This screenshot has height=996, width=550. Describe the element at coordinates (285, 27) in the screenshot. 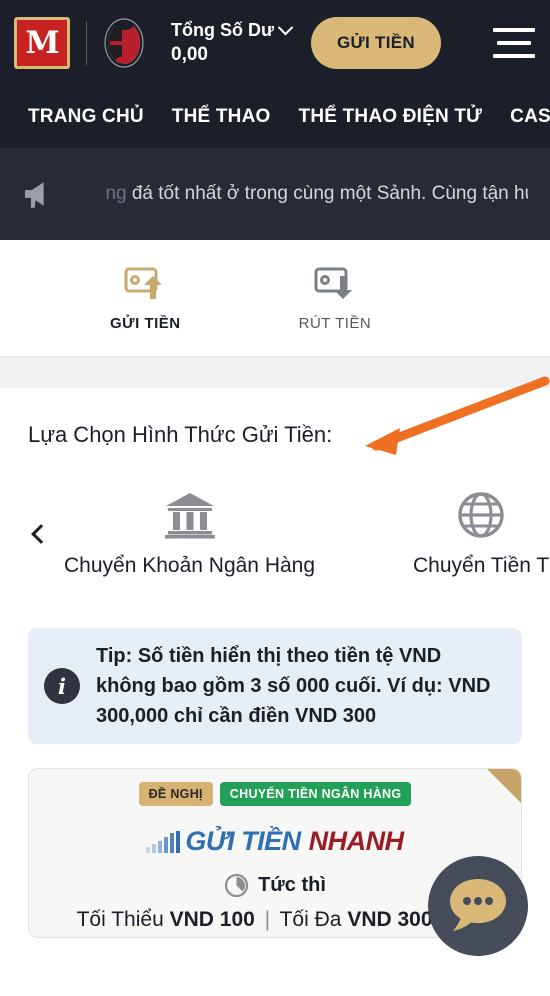

I see `chevron-down-icon` at that location.